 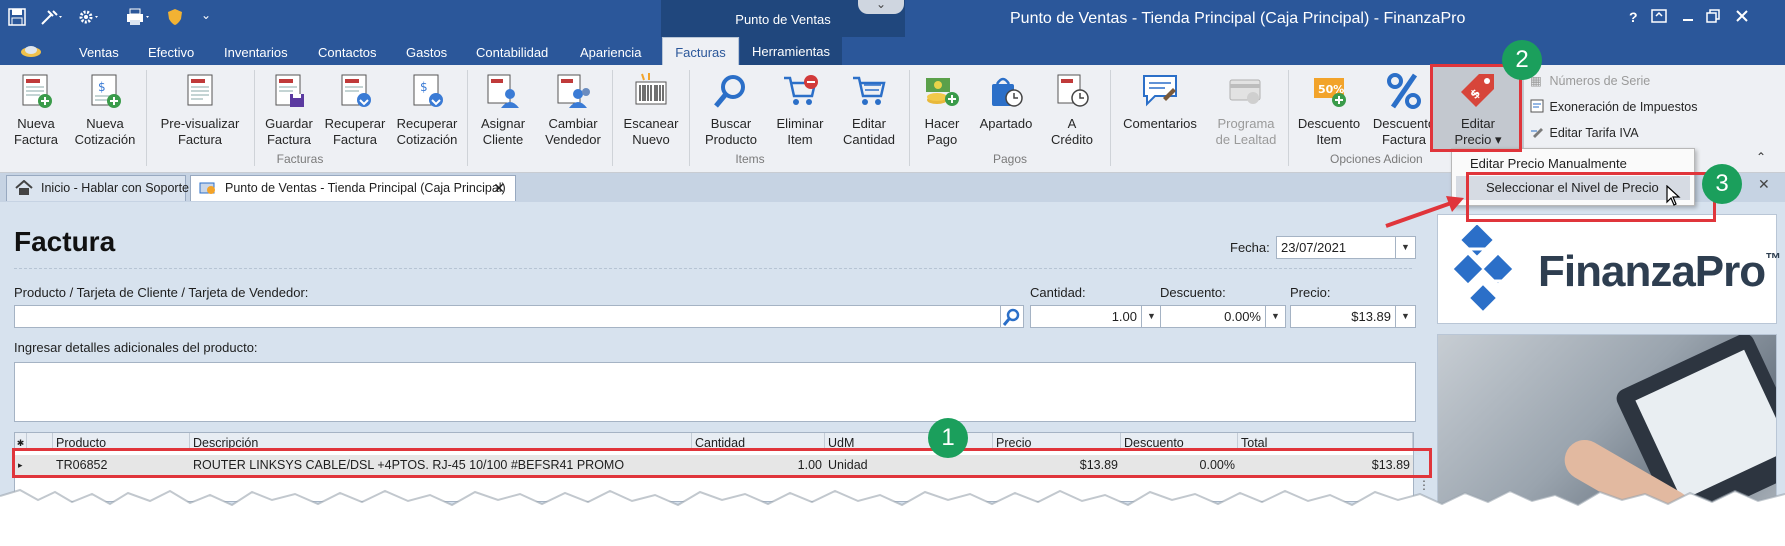 What do you see at coordinates (52, 18) in the screenshot?
I see `tools-icon` at bounding box center [52, 18].